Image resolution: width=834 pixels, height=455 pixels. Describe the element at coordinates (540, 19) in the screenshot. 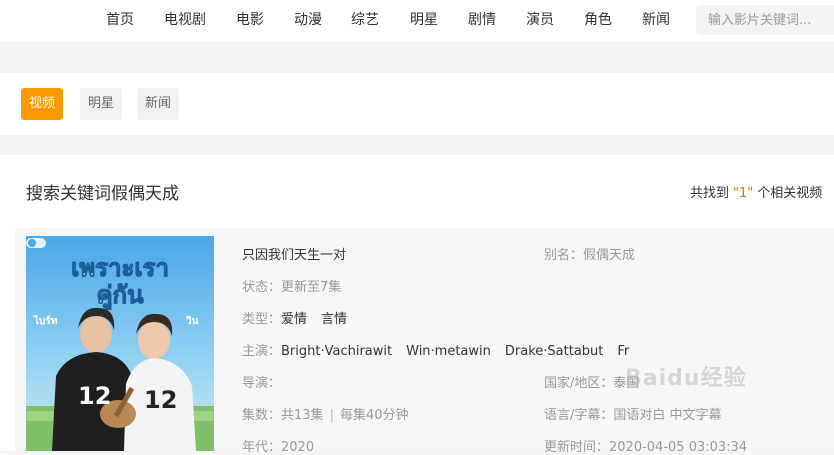

I see `nav-item-actors: 演员` at that location.